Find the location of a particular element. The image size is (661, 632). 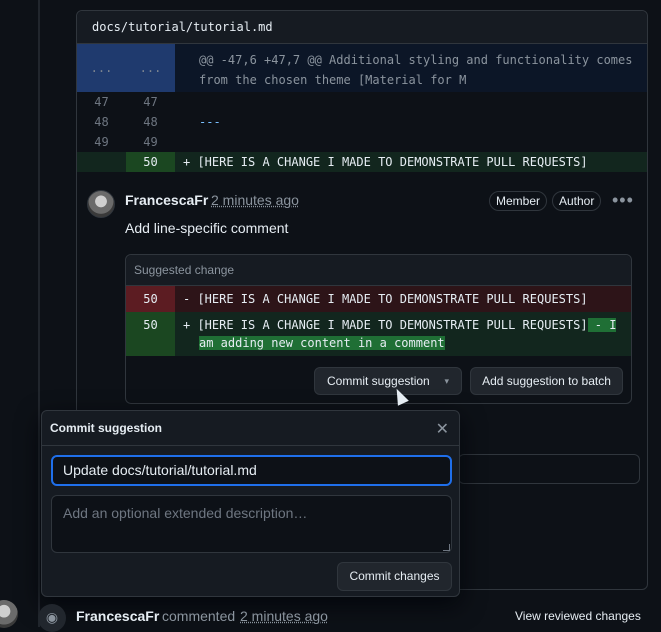

commit-title-input: Update docs/tutorial/tutorial.md is located at coordinates (251, 470).